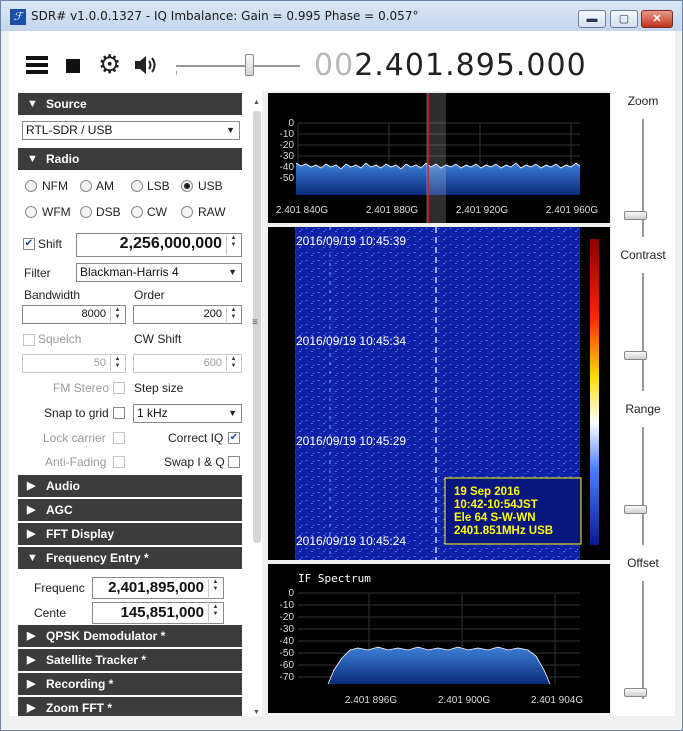 The height and width of the screenshot is (731, 683). I want to click on stop-icon, so click(73, 66).